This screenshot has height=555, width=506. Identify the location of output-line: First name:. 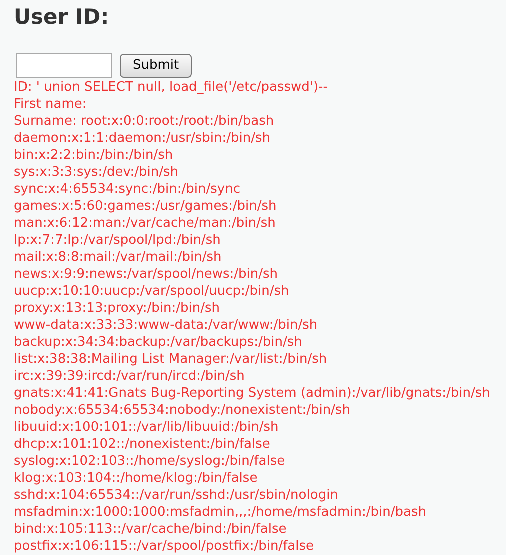
(50, 104).